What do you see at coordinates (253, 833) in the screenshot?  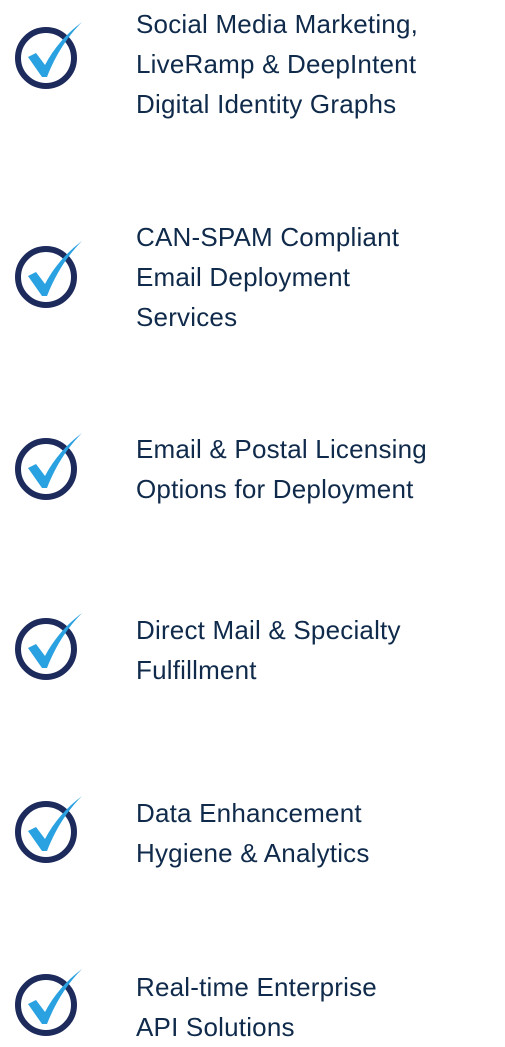 I see `feature-label: Data Enhancement Hygiene & Analytics` at bounding box center [253, 833].